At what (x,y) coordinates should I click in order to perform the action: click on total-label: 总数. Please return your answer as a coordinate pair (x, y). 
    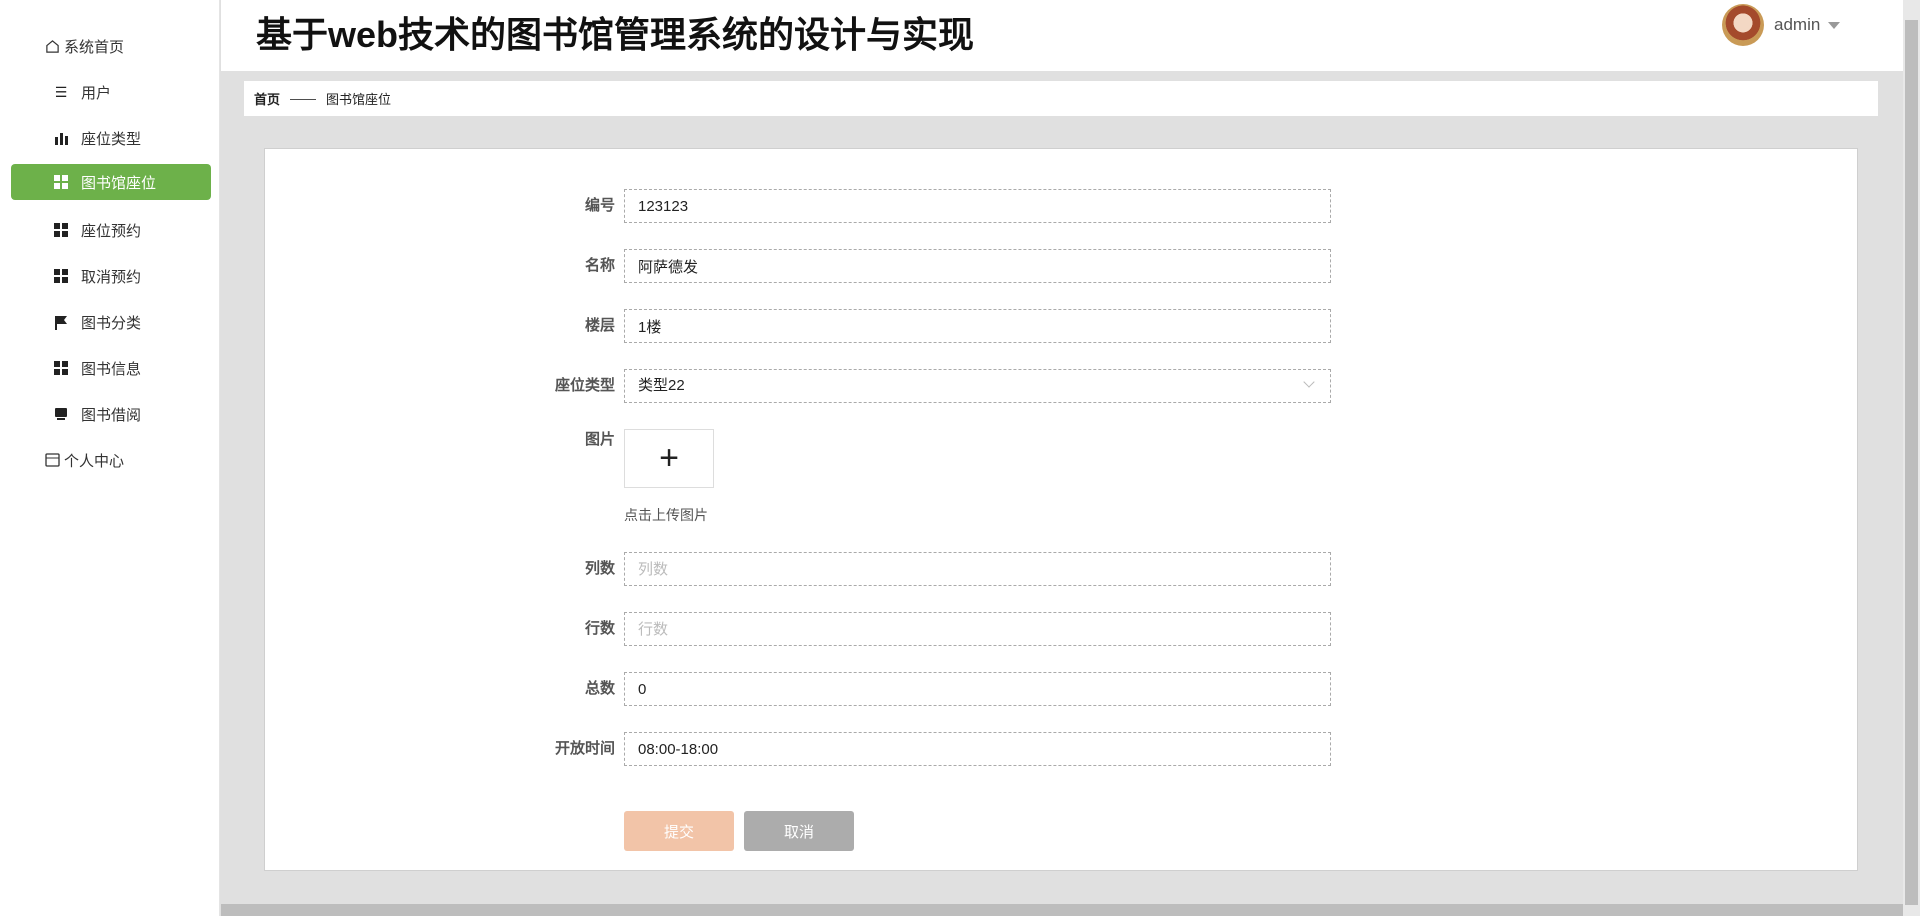
    Looking at the image, I should click on (599, 688).